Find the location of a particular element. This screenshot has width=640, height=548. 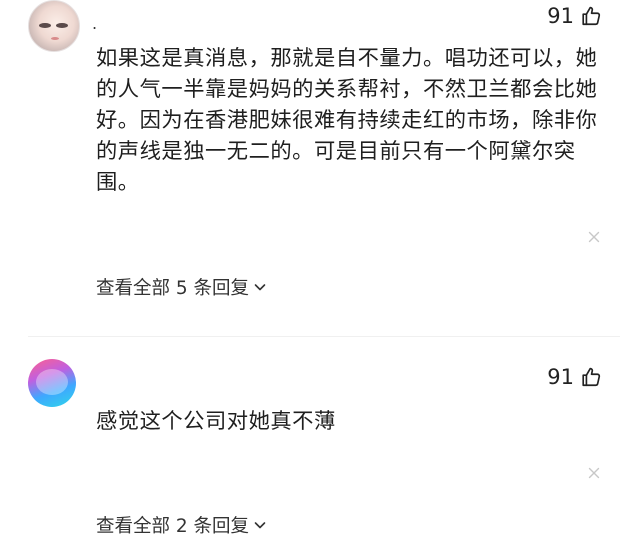

view-replies-label: 查看全部 5 条回复 is located at coordinates (173, 288).